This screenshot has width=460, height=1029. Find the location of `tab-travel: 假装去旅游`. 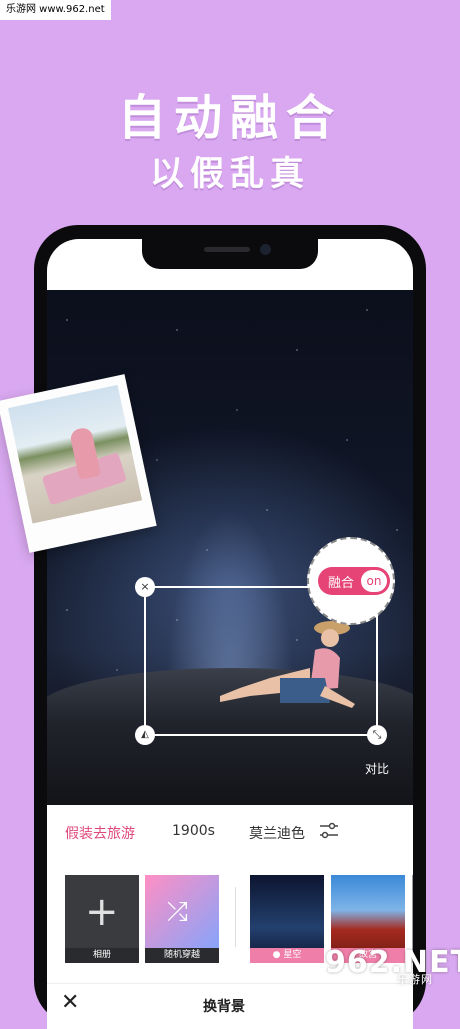

tab-travel: 假装去旅游 is located at coordinates (100, 833).